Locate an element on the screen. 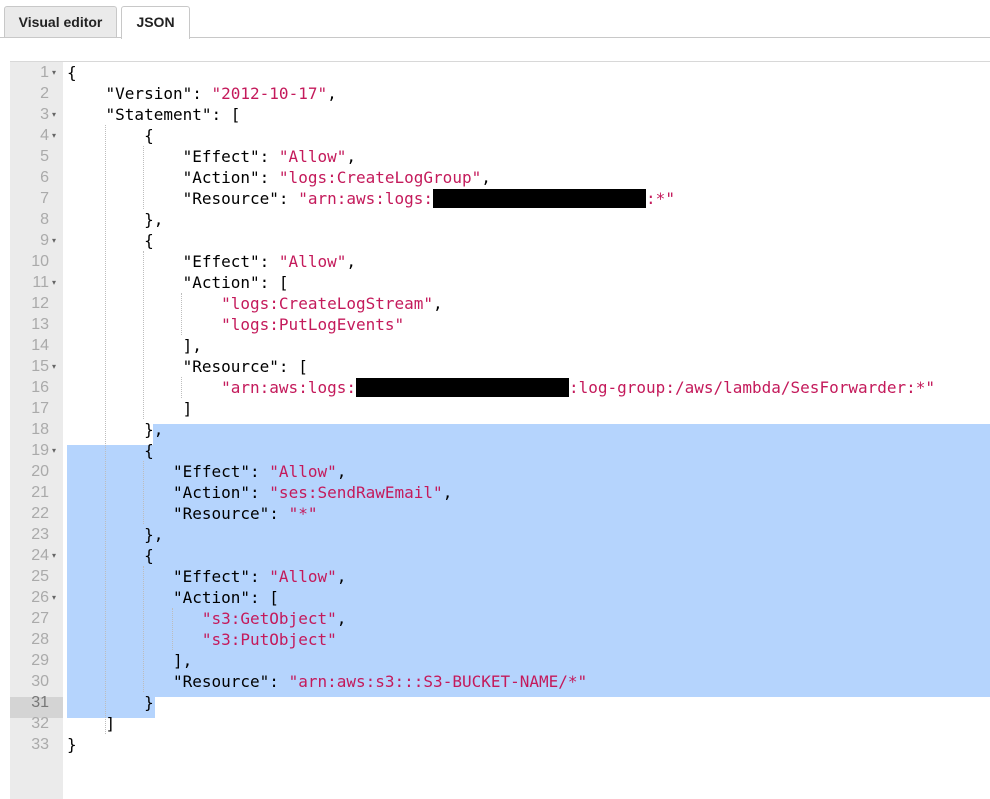 The width and height of the screenshot is (990, 799). code-line-7: 7 "Resource": "arn:aws:logs::*" is located at coordinates (500, 198).